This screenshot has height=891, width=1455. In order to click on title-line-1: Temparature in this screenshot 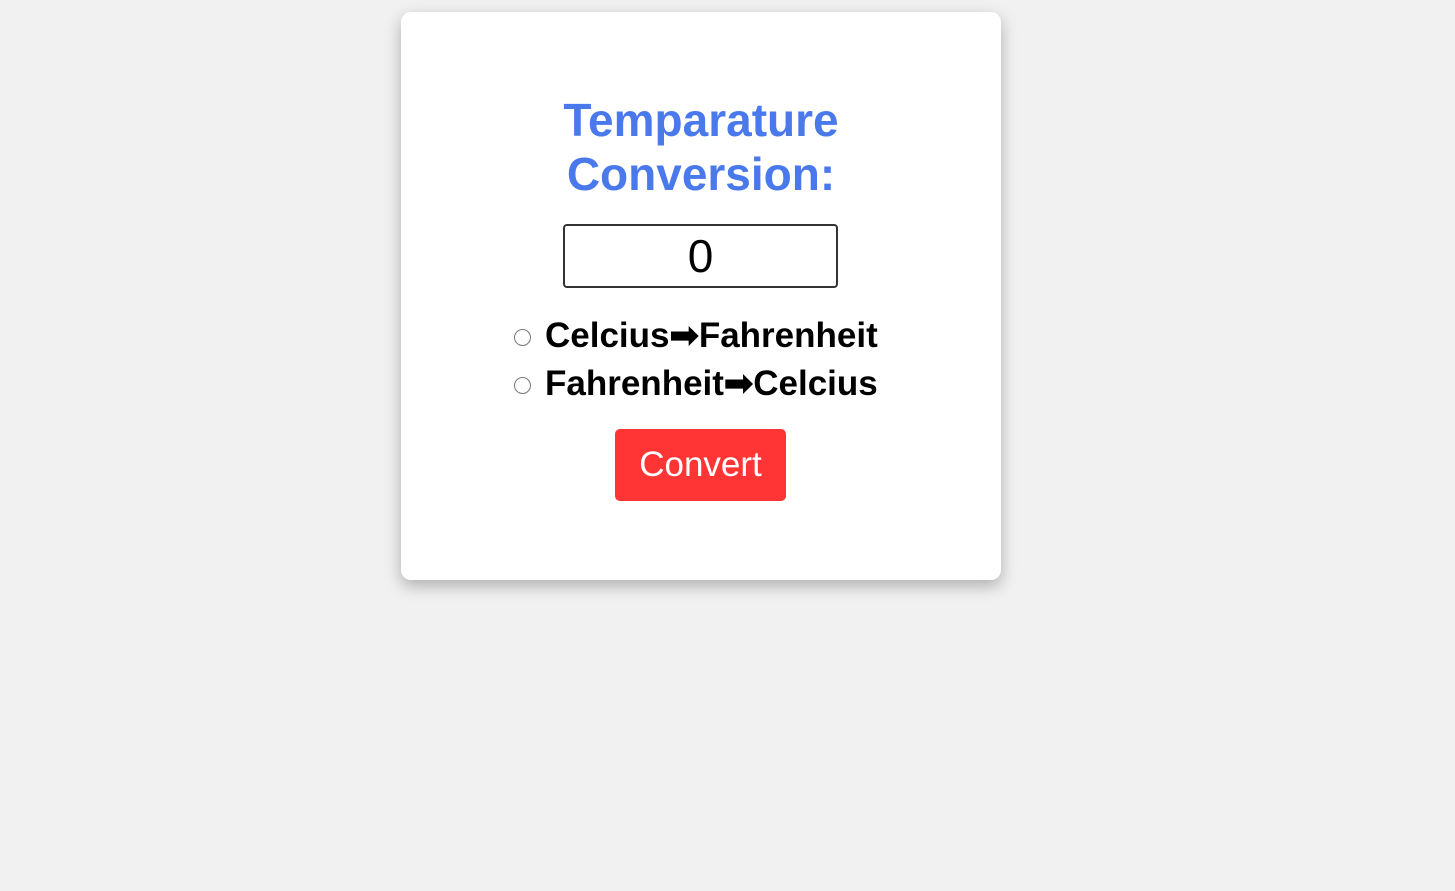, I will do `click(701, 120)`.